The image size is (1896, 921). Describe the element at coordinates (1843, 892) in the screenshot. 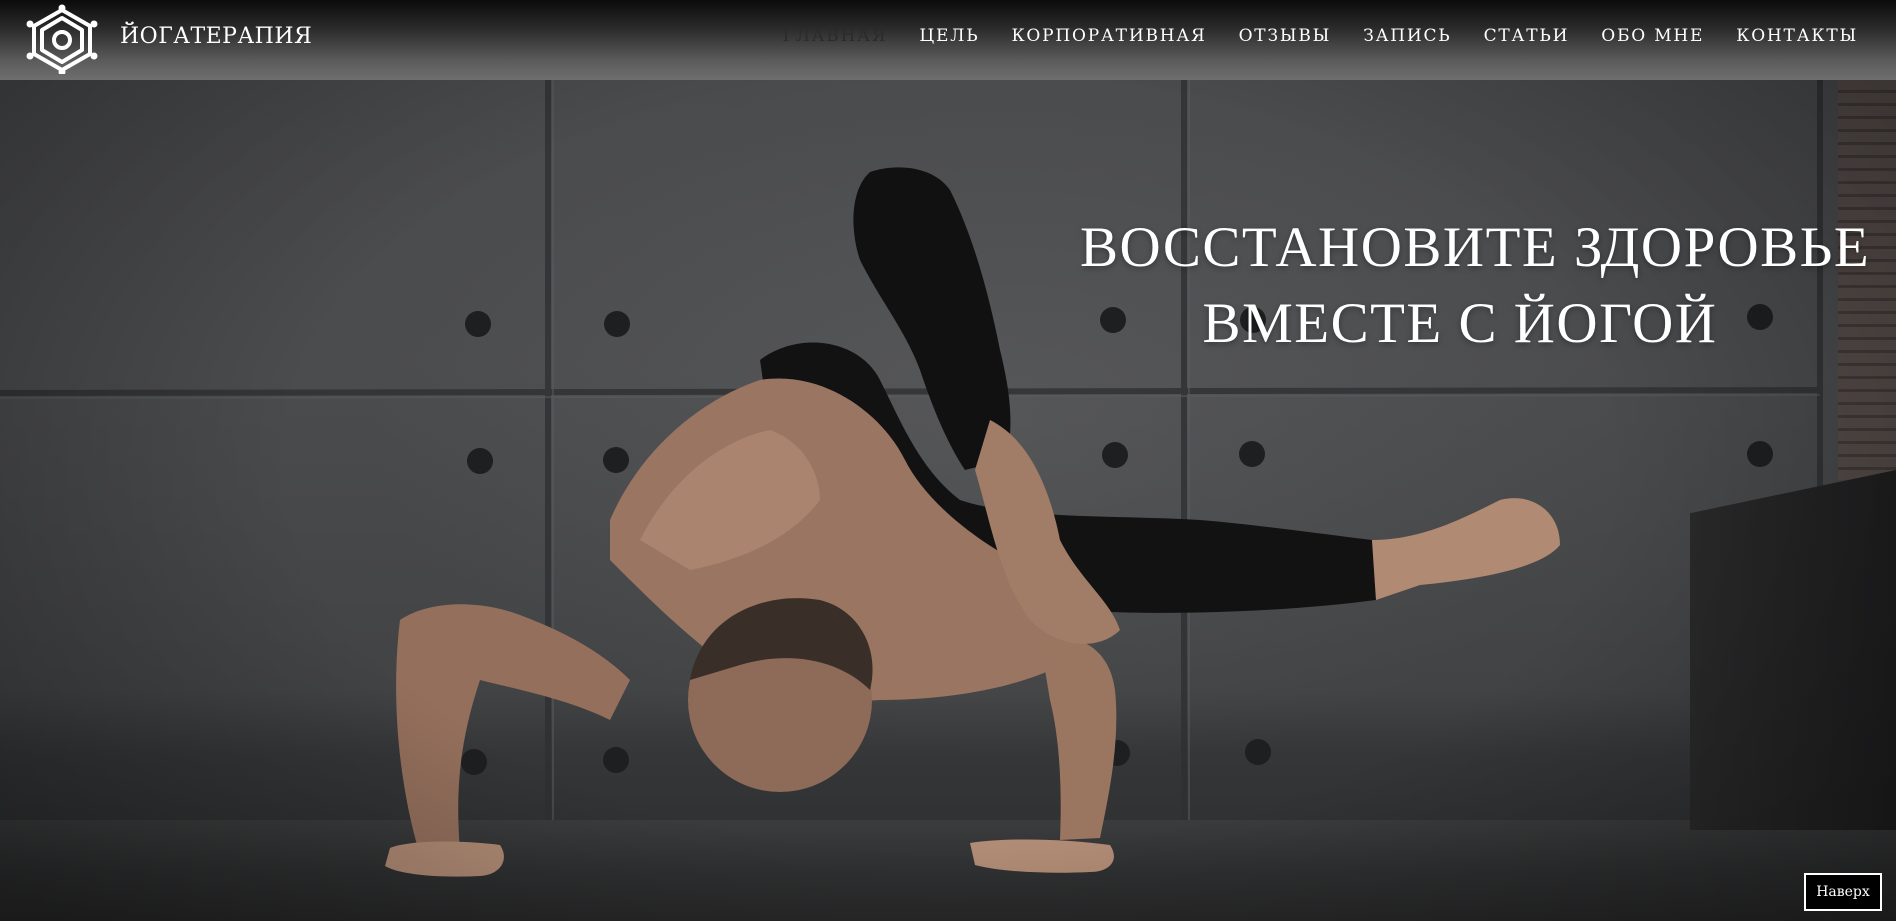

I see `back-to-top-button: Наверх` at that location.